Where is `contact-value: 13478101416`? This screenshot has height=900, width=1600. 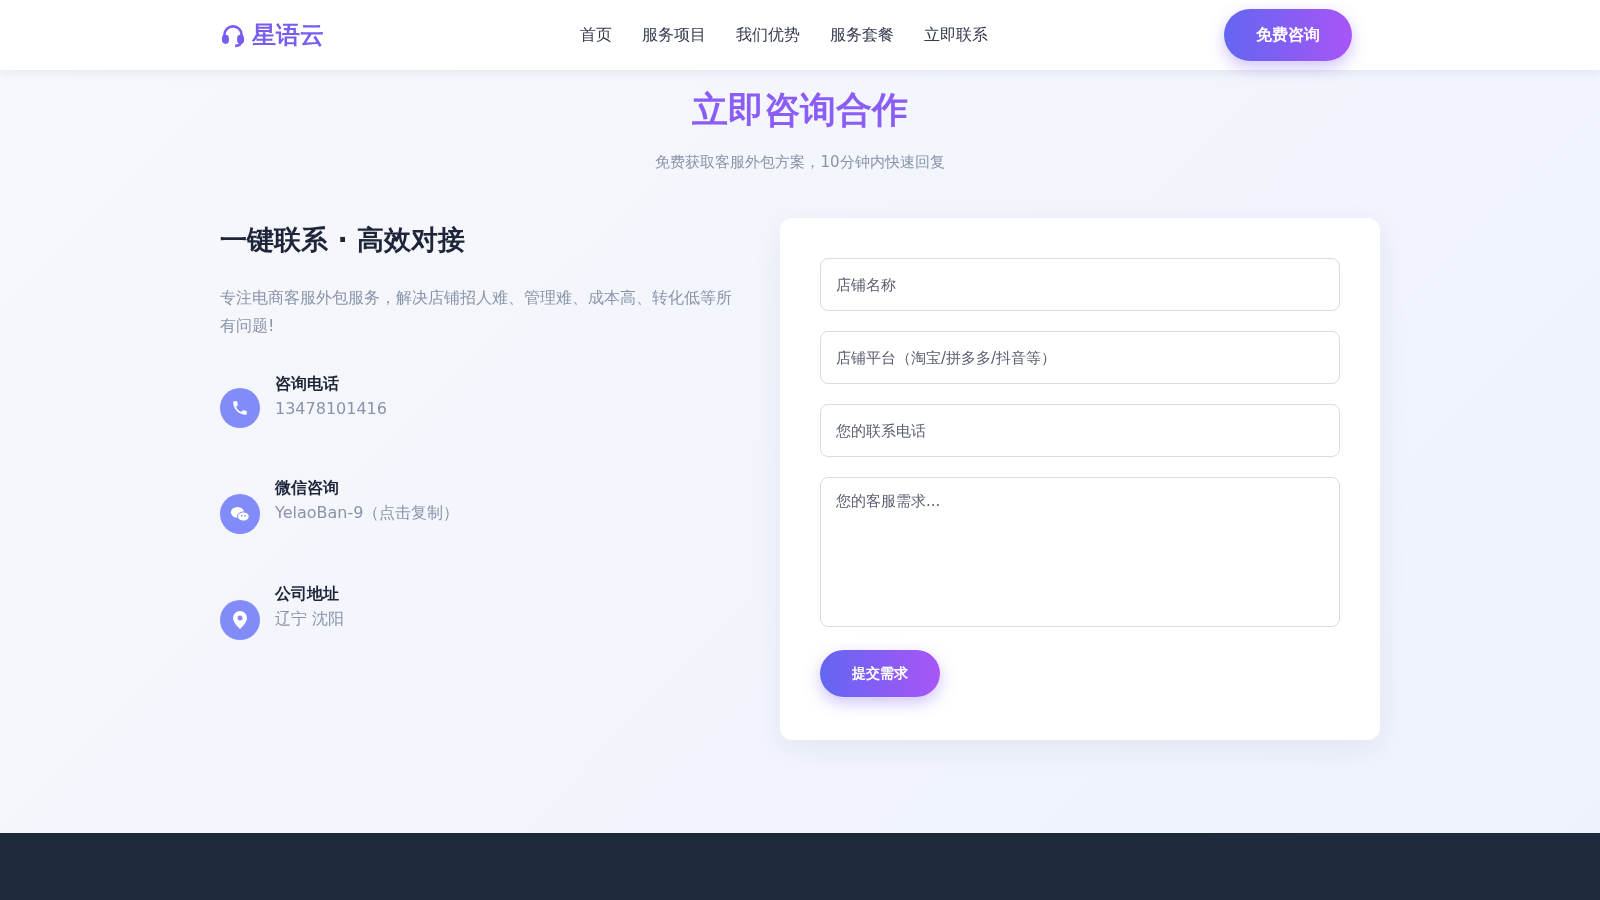
contact-value: 13478101416 is located at coordinates (331, 408).